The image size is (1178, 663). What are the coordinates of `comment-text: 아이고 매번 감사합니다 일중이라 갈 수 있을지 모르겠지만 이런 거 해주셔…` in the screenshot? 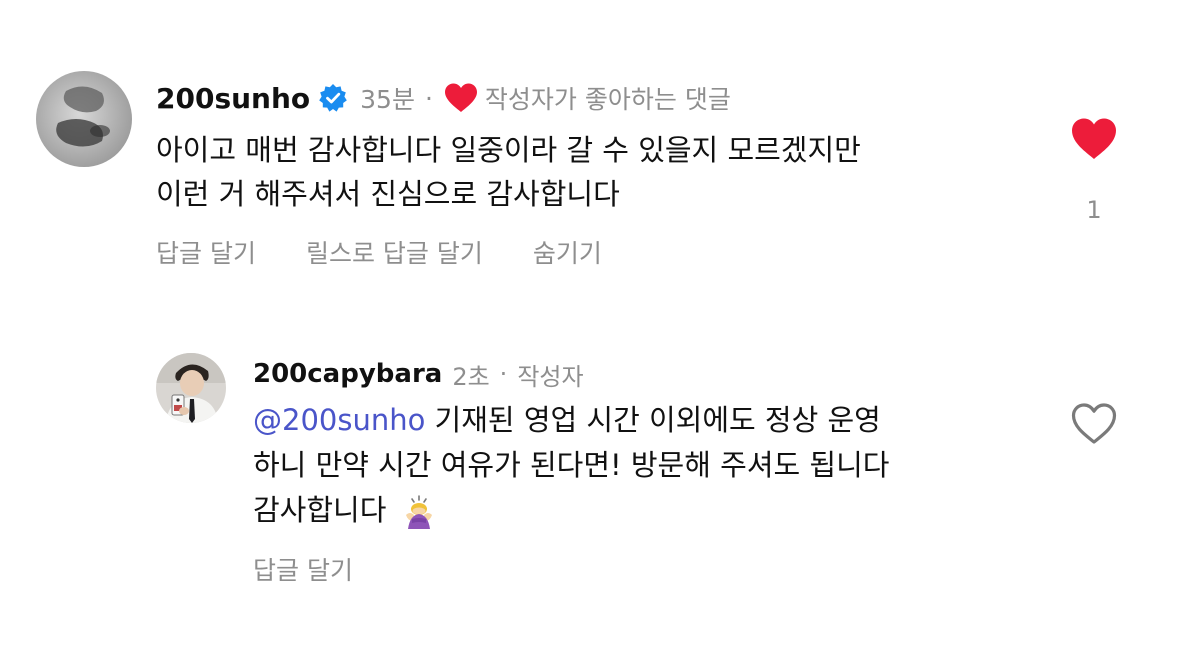 It's located at (508, 172).